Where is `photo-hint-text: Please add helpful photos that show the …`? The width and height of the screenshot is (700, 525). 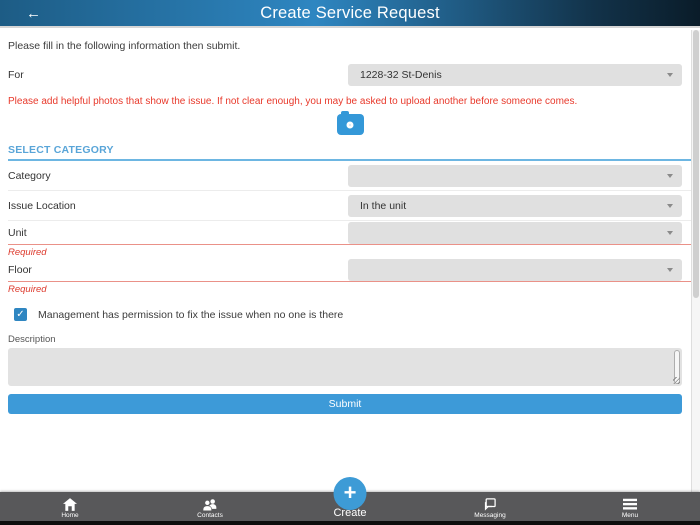 photo-hint-text: Please add helpful photos that show the … is located at coordinates (293, 101).